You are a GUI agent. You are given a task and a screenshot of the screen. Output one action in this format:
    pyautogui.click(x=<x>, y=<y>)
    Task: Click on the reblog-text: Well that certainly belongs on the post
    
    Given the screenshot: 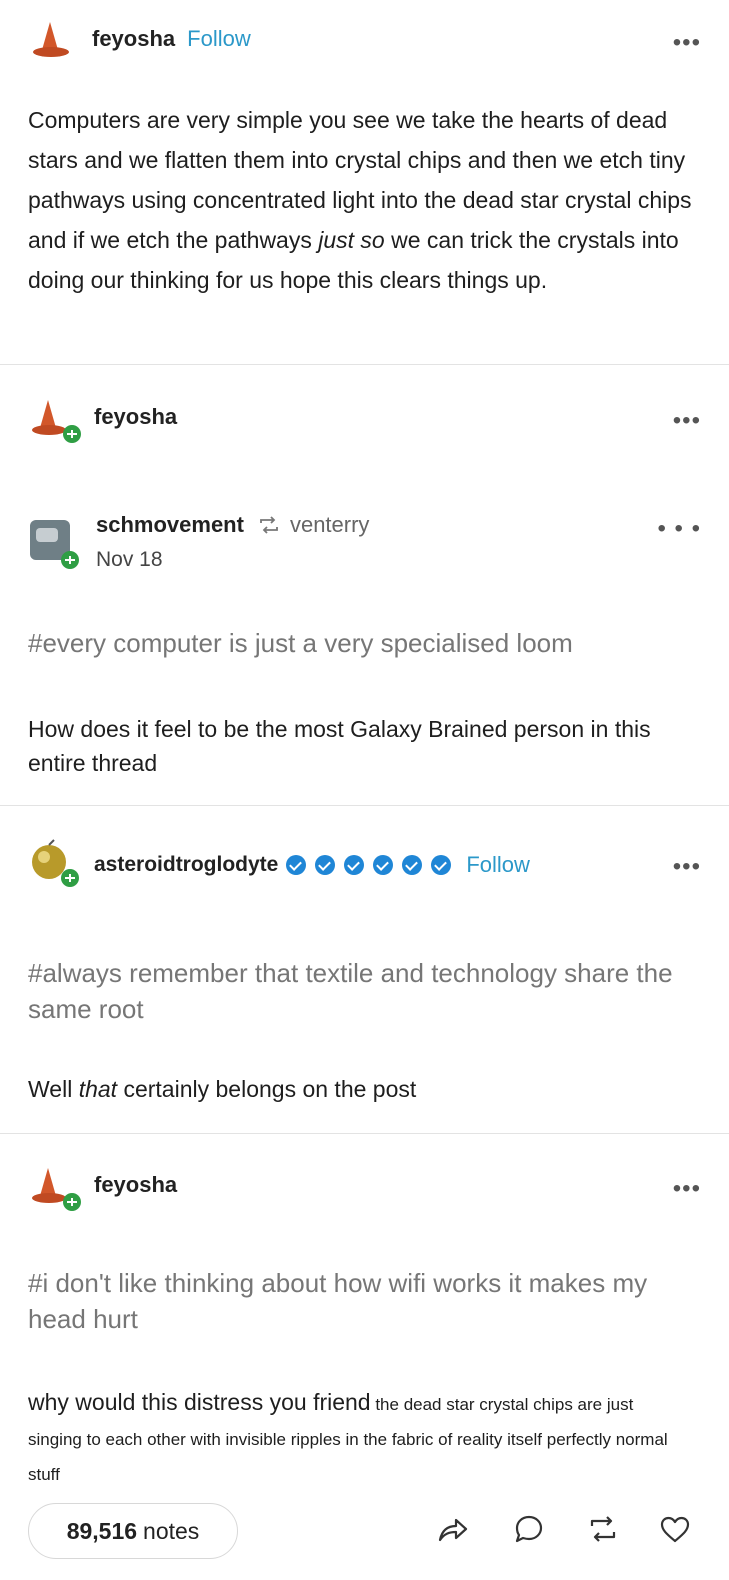 What is the action you would take?
    pyautogui.click(x=358, y=1089)
    